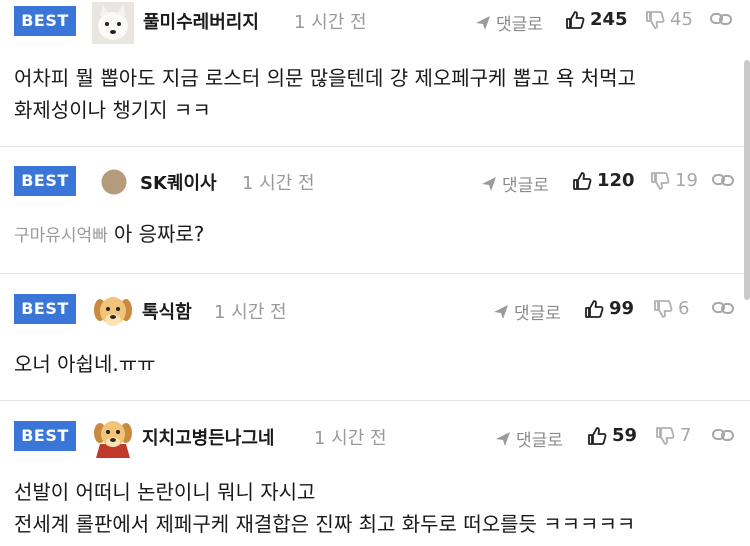 This screenshot has width=750, height=546. What do you see at coordinates (686, 435) in the screenshot?
I see `dislike-count: 7` at bounding box center [686, 435].